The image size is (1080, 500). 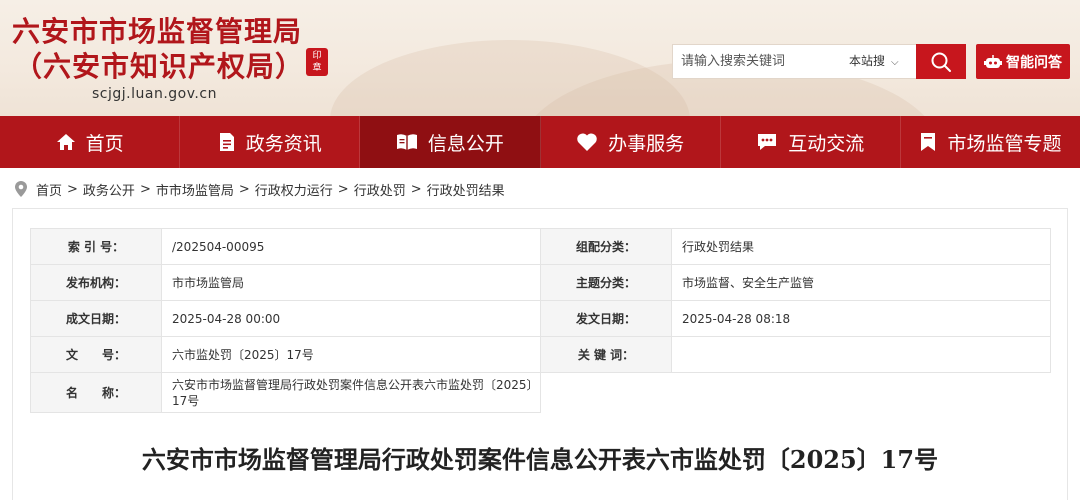 I want to click on table-row: 名 称： 六安市市场监督管理局行政处罚案件信息公开表六市监处罚〔2025〕17号, so click(x=540, y=392).